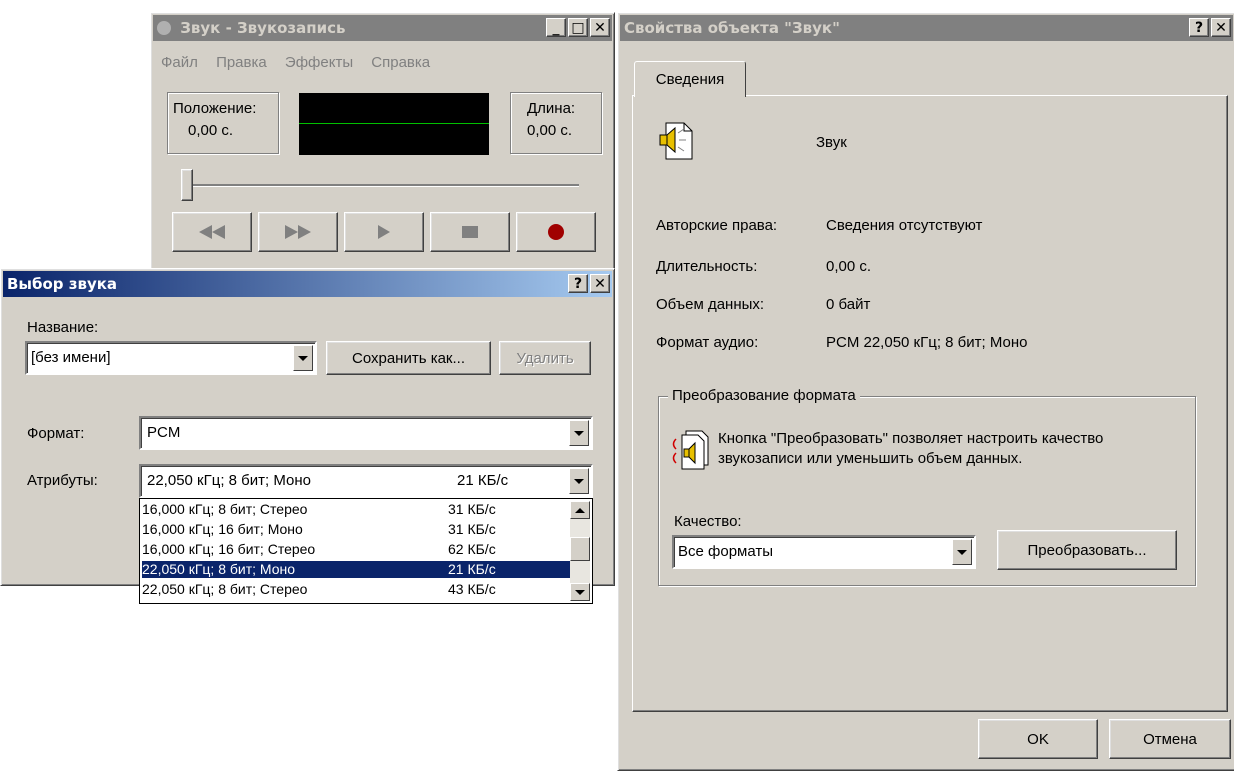 This screenshot has width=1234, height=771. What do you see at coordinates (356, 529) in the screenshot?
I see `dropdown-option: 16,000 кГц; 16 бит; Моно 31 КБ/с` at bounding box center [356, 529].